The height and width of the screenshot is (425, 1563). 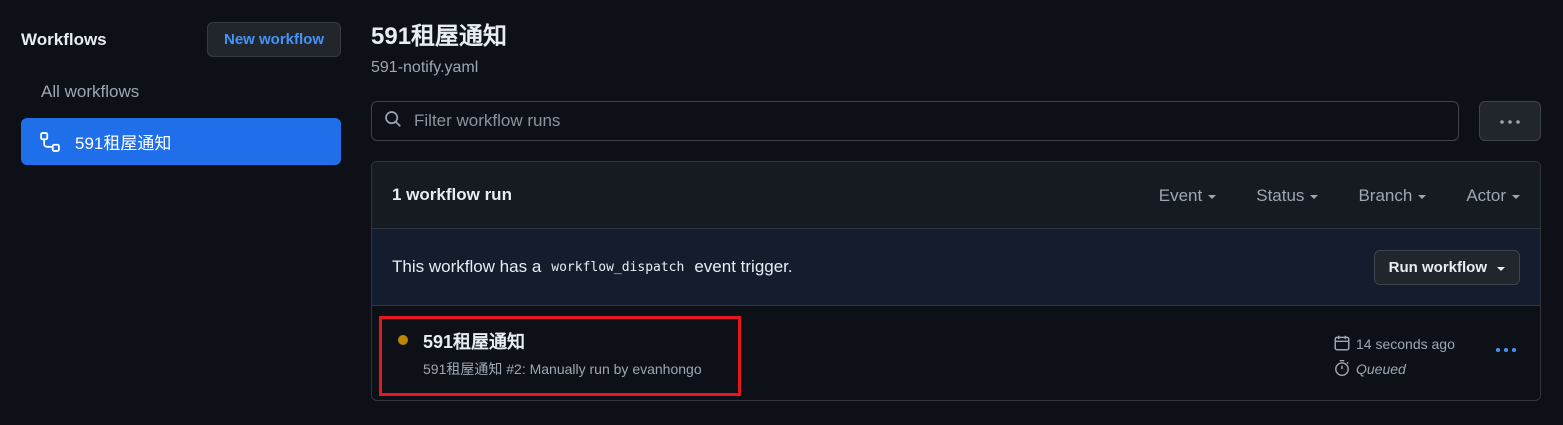 I want to click on event-filter: Event, so click(x=1187, y=195).